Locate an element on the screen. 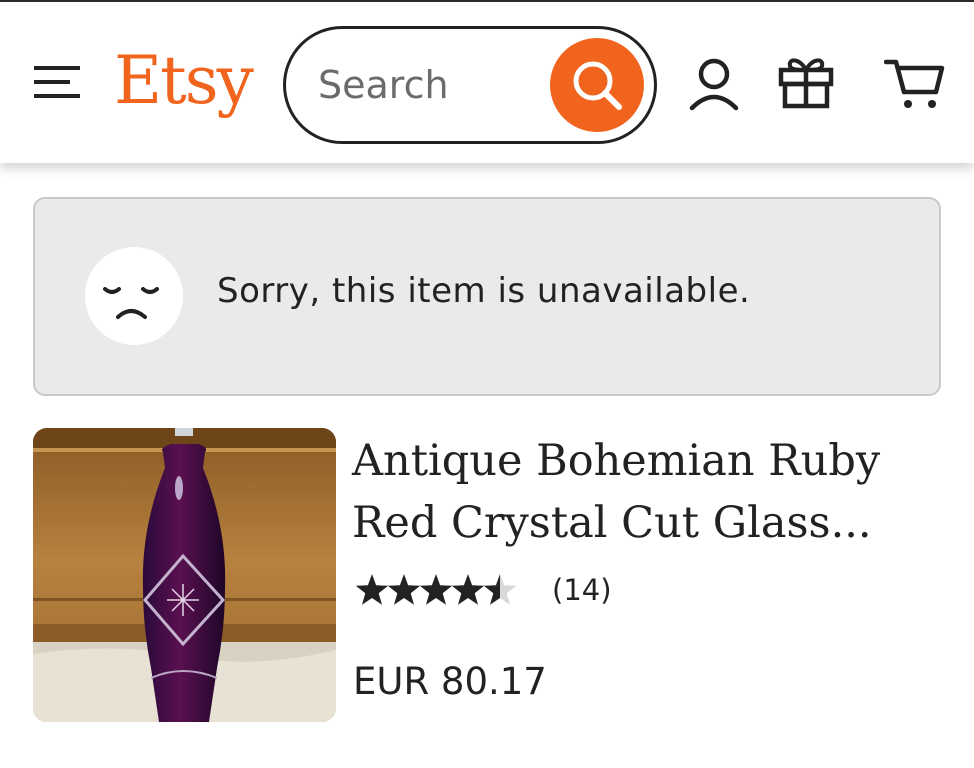 The image size is (974, 768). etsy-logo: Etsy is located at coordinates (184, 81).